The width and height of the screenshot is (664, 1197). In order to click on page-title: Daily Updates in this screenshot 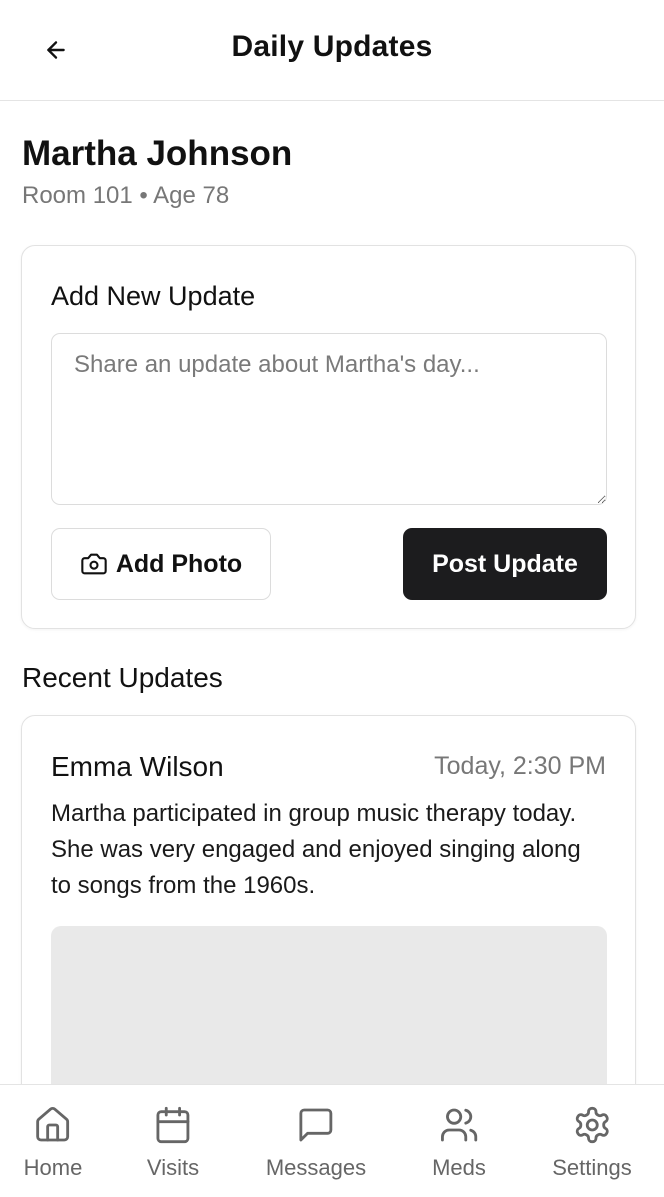, I will do `click(332, 46)`.